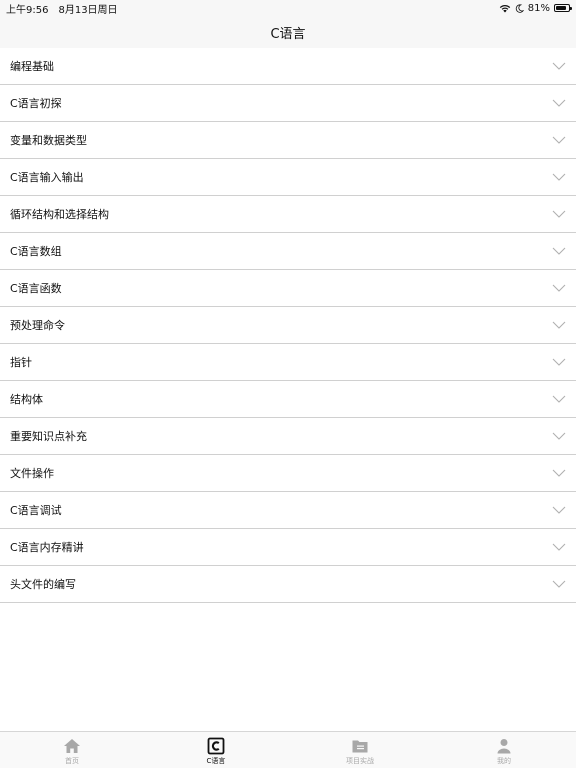  Describe the element at coordinates (288, 177) in the screenshot. I see `list-item: C语言输入输出` at that location.